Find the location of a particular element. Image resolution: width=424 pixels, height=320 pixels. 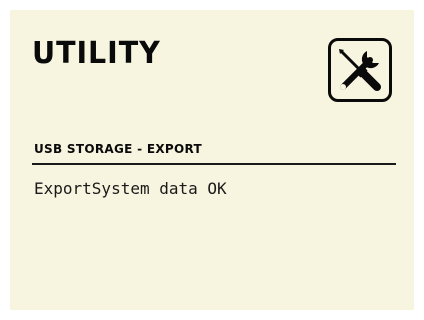

section-divider is located at coordinates (214, 164).